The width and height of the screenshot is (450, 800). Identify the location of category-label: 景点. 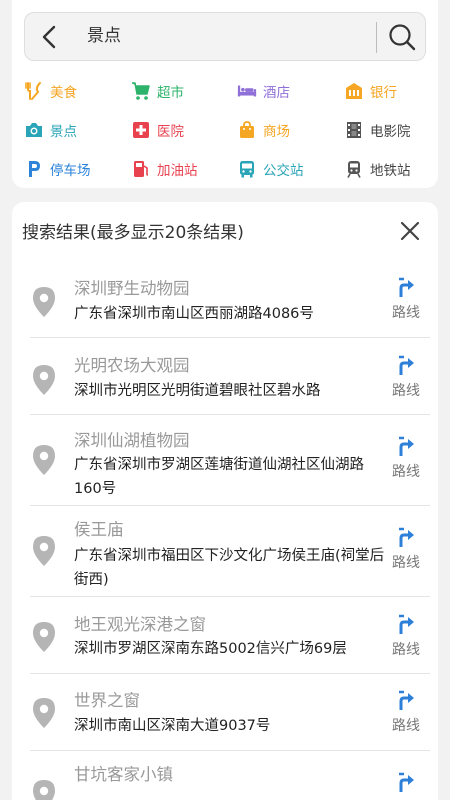
(63, 132).